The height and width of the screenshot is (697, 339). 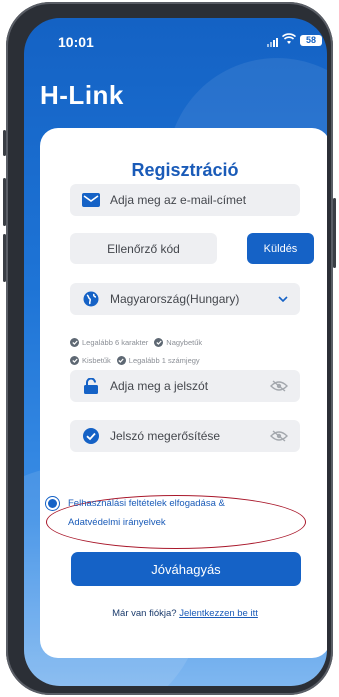 What do you see at coordinates (76, 42) in the screenshot?
I see `status-time: 10:01` at bounding box center [76, 42].